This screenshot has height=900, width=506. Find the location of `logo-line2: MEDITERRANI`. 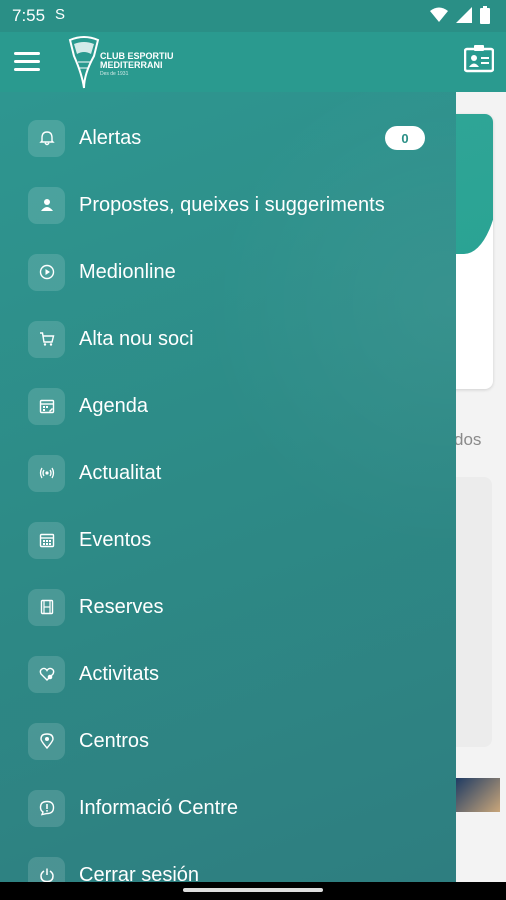

logo-line2: MEDITERRANI is located at coordinates (131, 65).